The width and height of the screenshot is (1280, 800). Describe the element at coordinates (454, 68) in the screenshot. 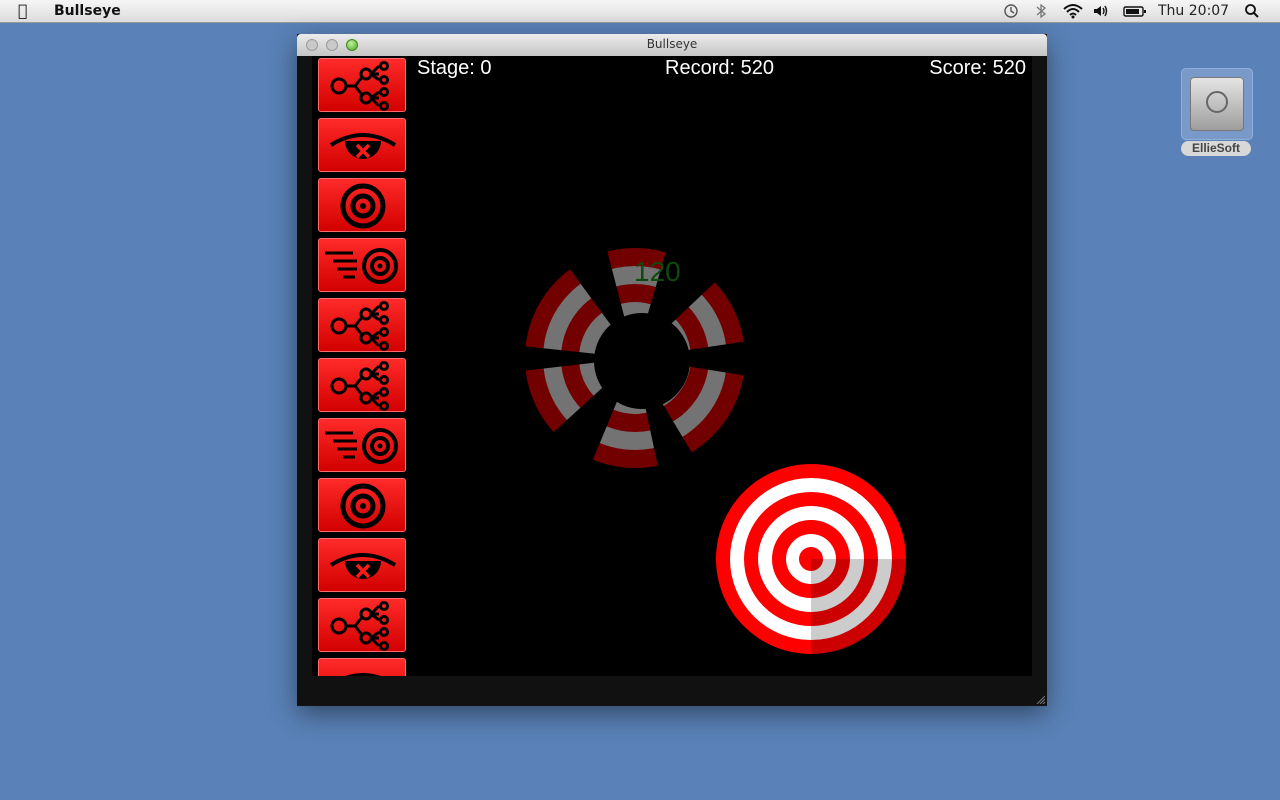

I see `stage-label: Stage: 0` at that location.